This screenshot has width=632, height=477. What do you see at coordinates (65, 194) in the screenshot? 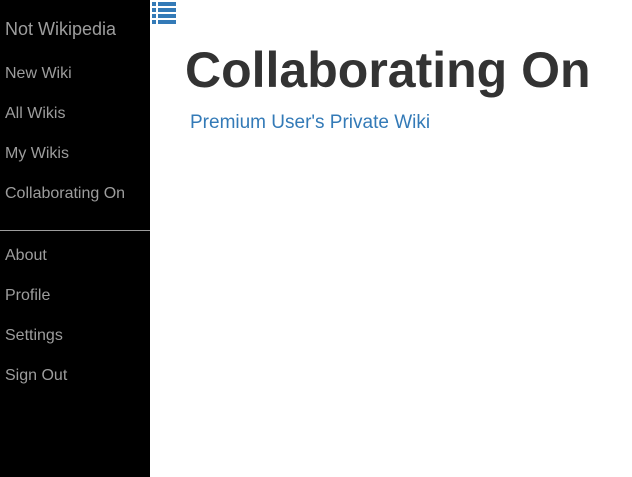
I see `sidebar-item-collaborating-on: Collaborating On` at bounding box center [65, 194].